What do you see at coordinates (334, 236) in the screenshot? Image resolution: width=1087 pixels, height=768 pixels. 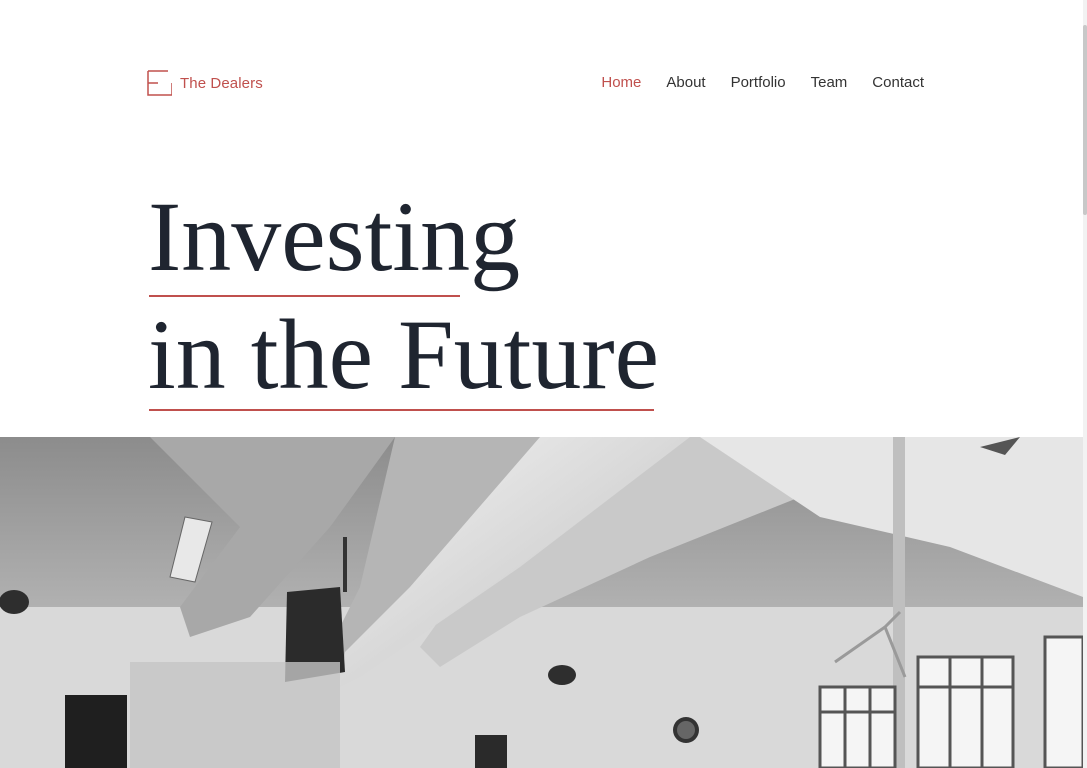 I see `hero-title-line-1: Investing` at bounding box center [334, 236].